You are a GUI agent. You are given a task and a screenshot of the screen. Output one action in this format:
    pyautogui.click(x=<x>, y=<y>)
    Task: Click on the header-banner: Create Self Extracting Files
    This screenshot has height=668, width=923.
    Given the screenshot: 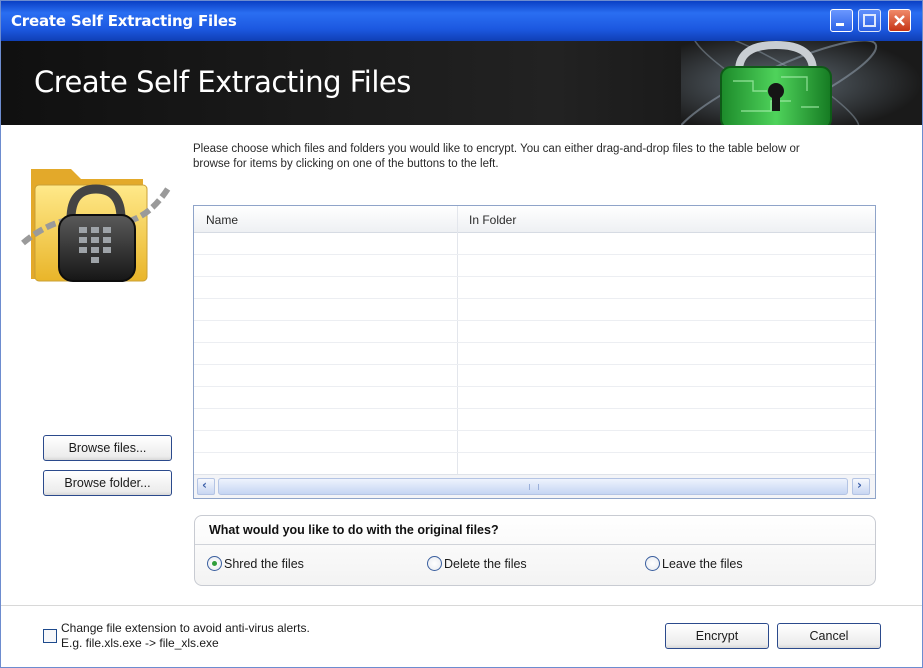 What is the action you would take?
    pyautogui.click(x=461, y=83)
    